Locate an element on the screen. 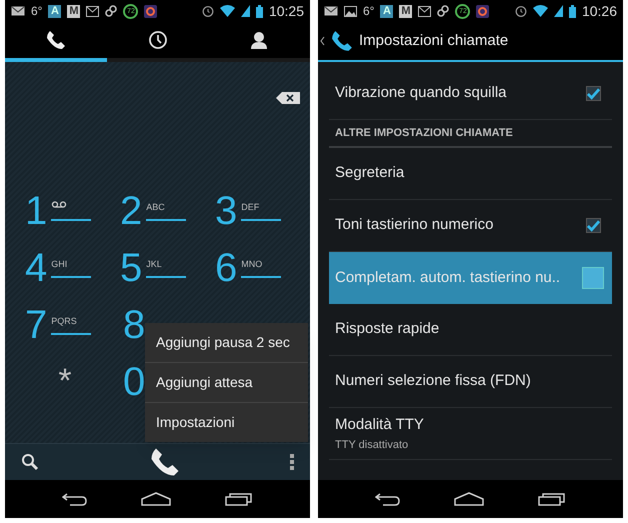 The width and height of the screenshot is (628, 523). dial-key: 2 is located at coordinates (131, 210).